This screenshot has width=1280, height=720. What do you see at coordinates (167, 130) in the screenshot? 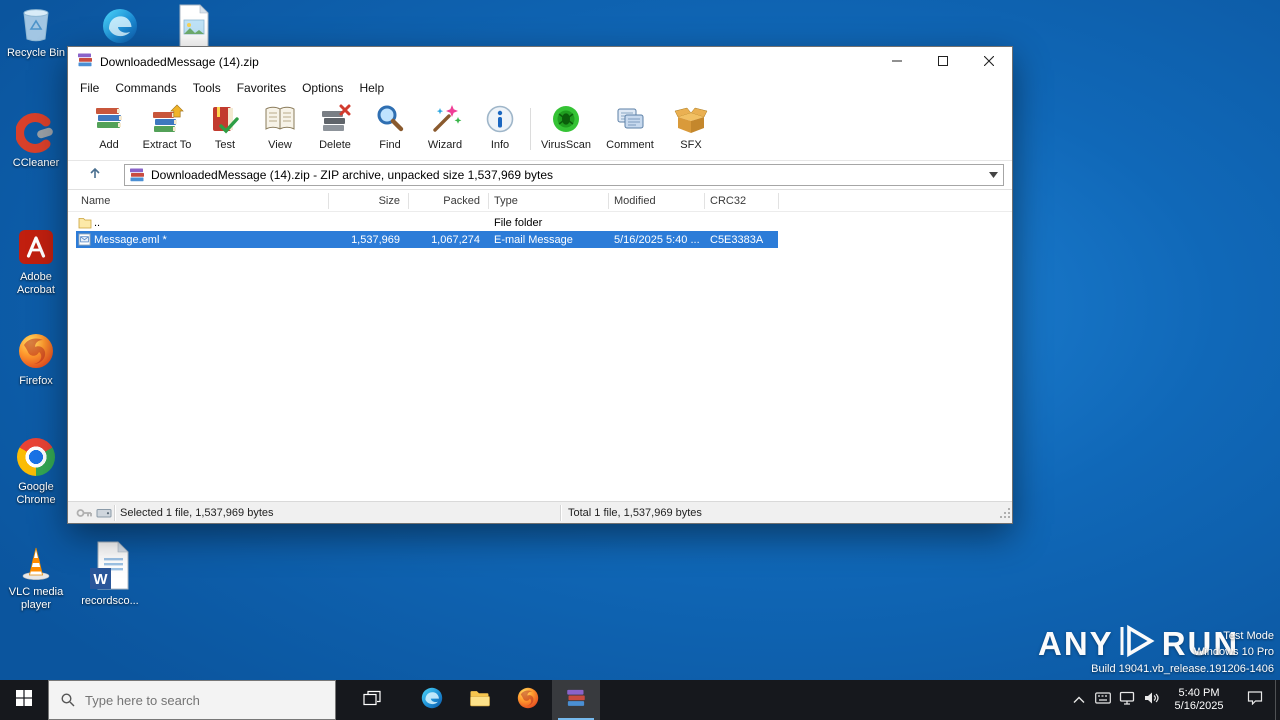
I see `extract-to-button: Extract To` at bounding box center [167, 130].